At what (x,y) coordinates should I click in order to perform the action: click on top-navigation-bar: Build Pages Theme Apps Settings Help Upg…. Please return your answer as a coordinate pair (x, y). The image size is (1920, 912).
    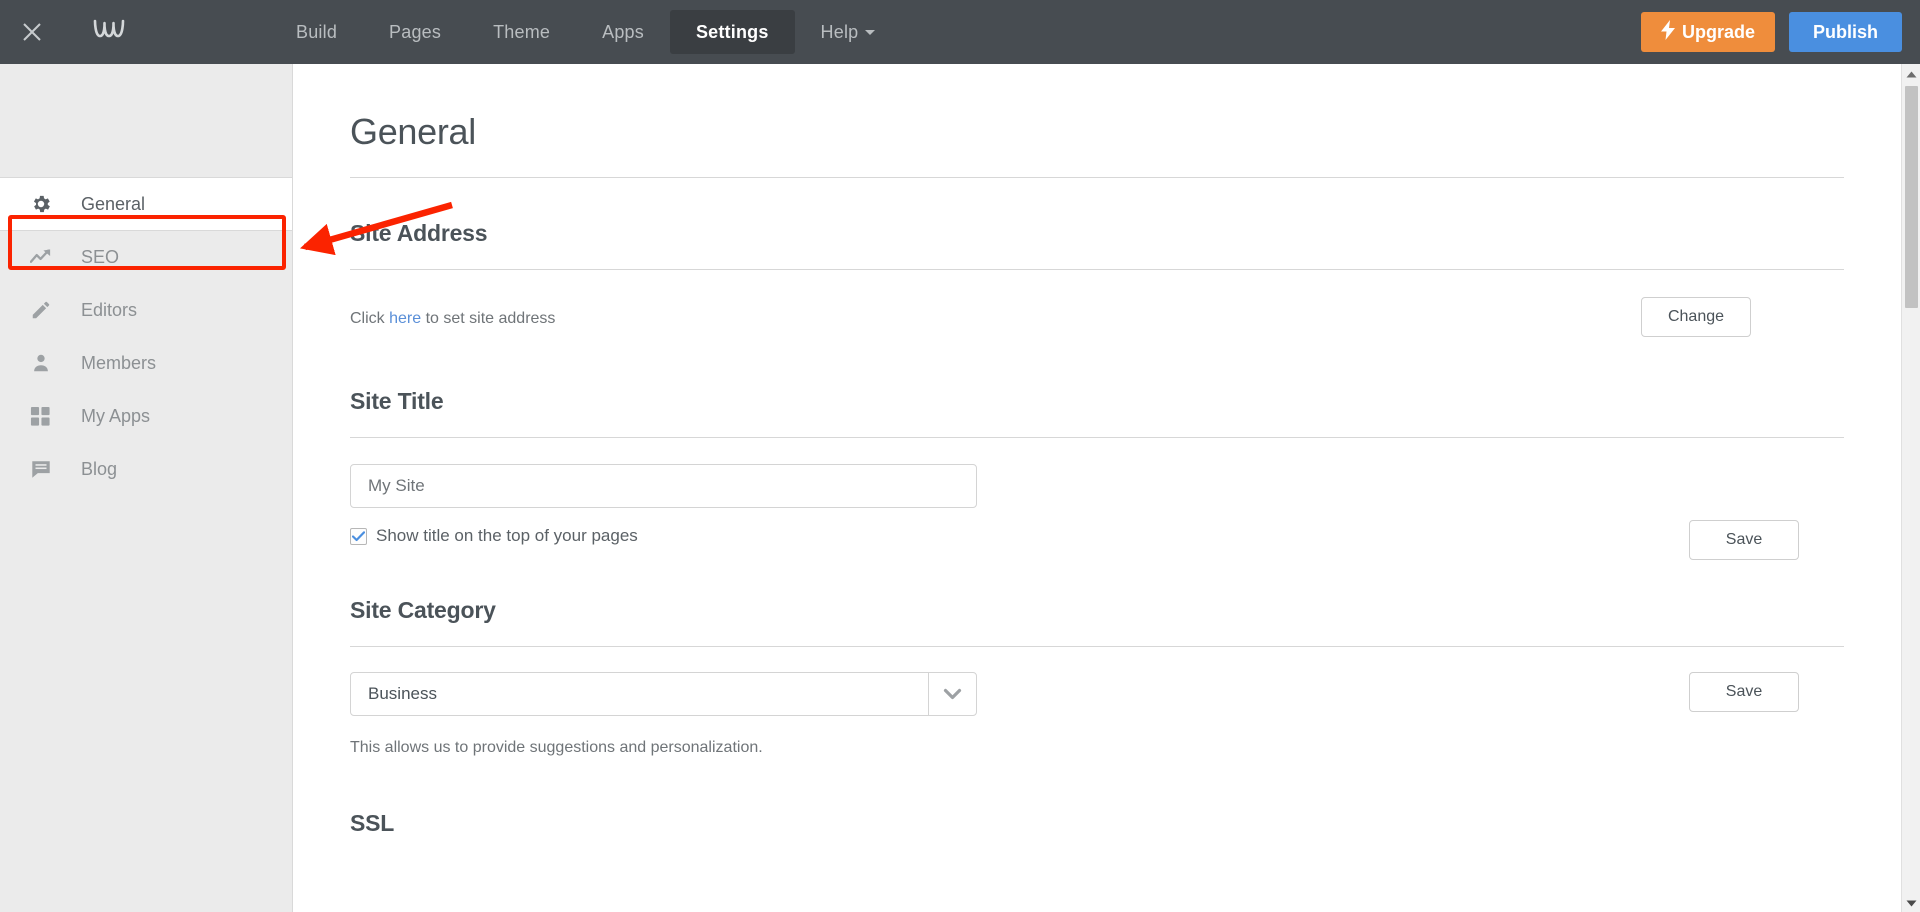
    Looking at the image, I should click on (960, 32).